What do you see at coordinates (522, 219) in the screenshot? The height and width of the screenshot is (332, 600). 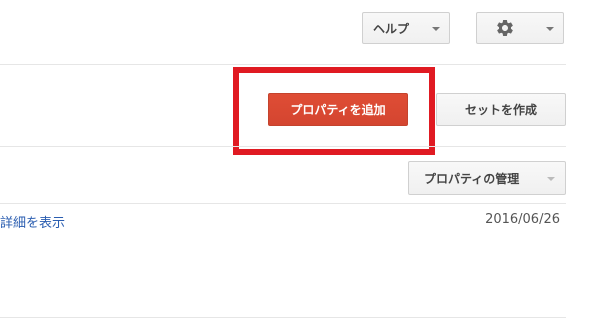 I see `date-text: 2016/06/26` at bounding box center [522, 219].